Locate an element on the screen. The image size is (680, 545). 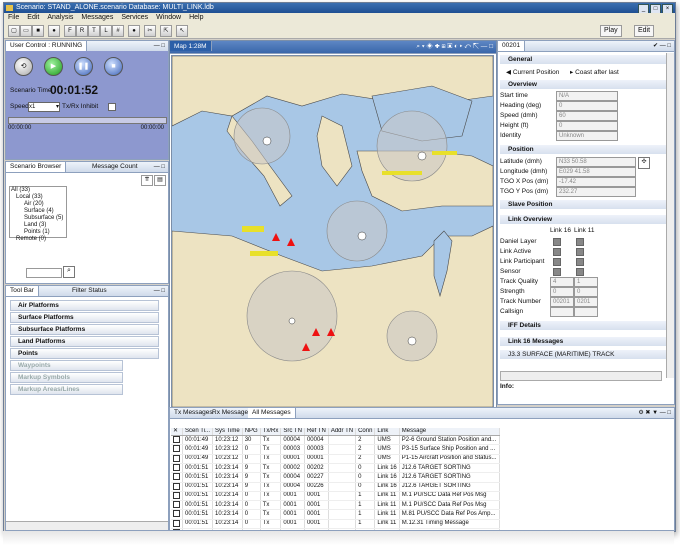
menu-help: Help is located at coordinates (196, 17).